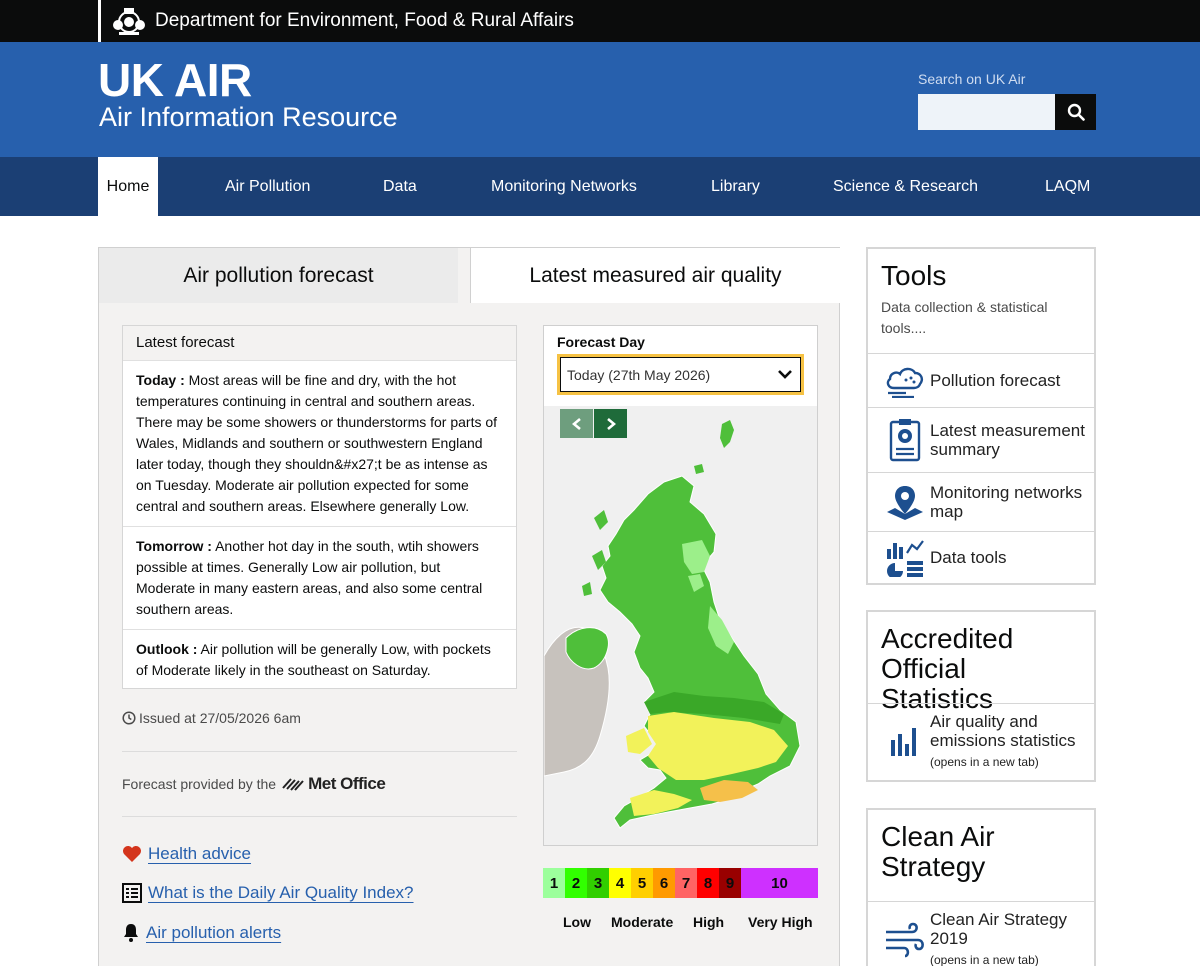  Describe the element at coordinates (905, 440) in the screenshot. I see `clipboard-report-icon` at that location.